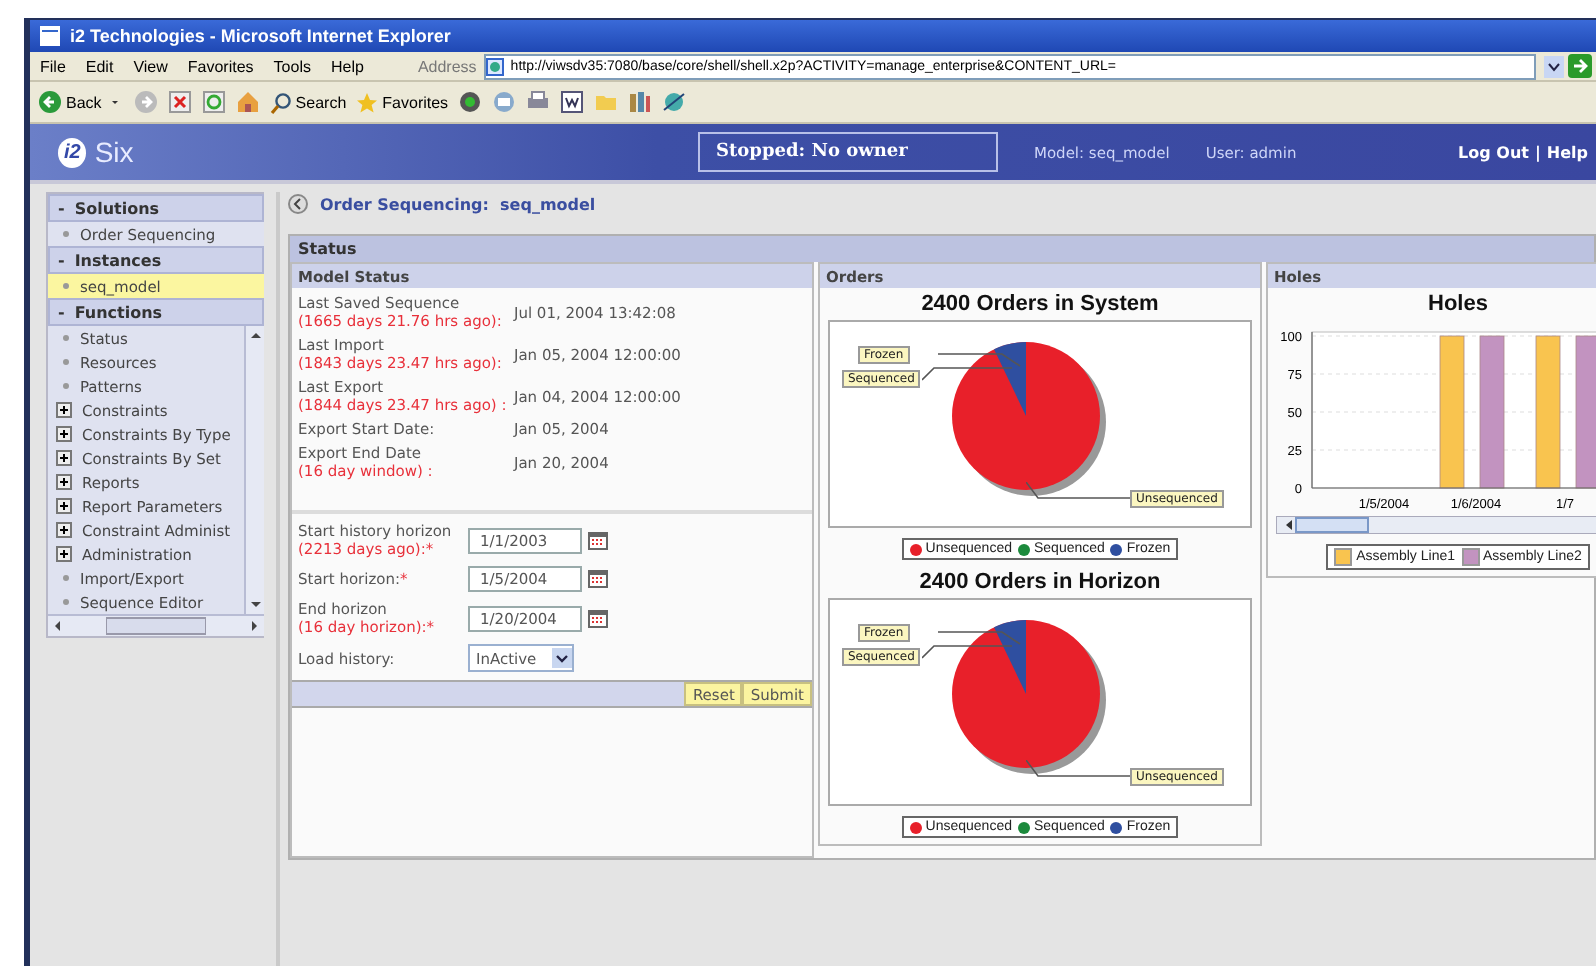 The image size is (1596, 966). Describe the element at coordinates (114, 152) in the screenshot. I see `product-name: Six` at that location.